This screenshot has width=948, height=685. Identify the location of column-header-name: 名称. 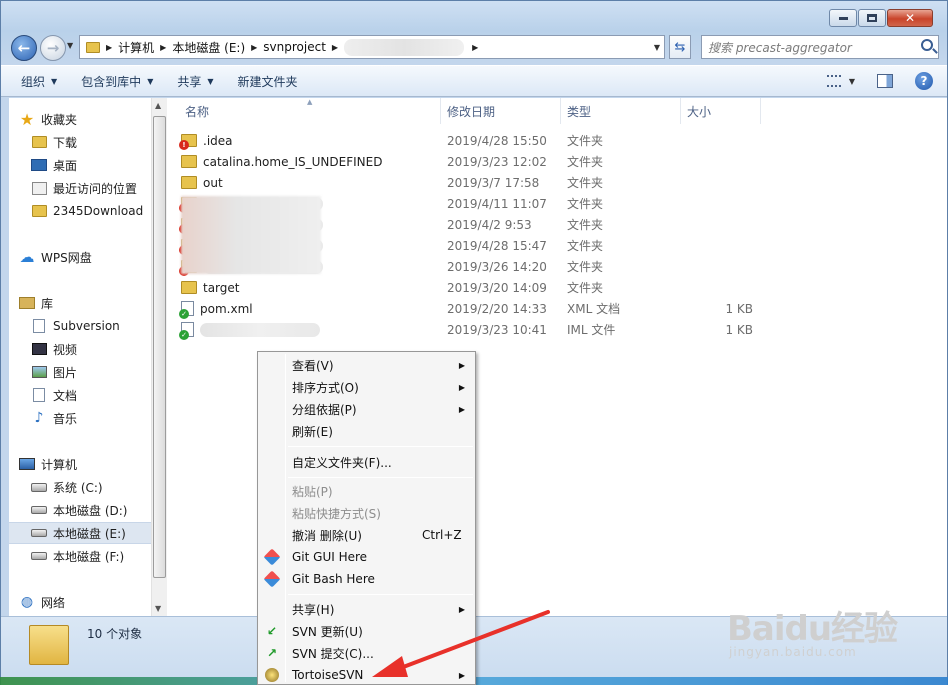
(304, 111).